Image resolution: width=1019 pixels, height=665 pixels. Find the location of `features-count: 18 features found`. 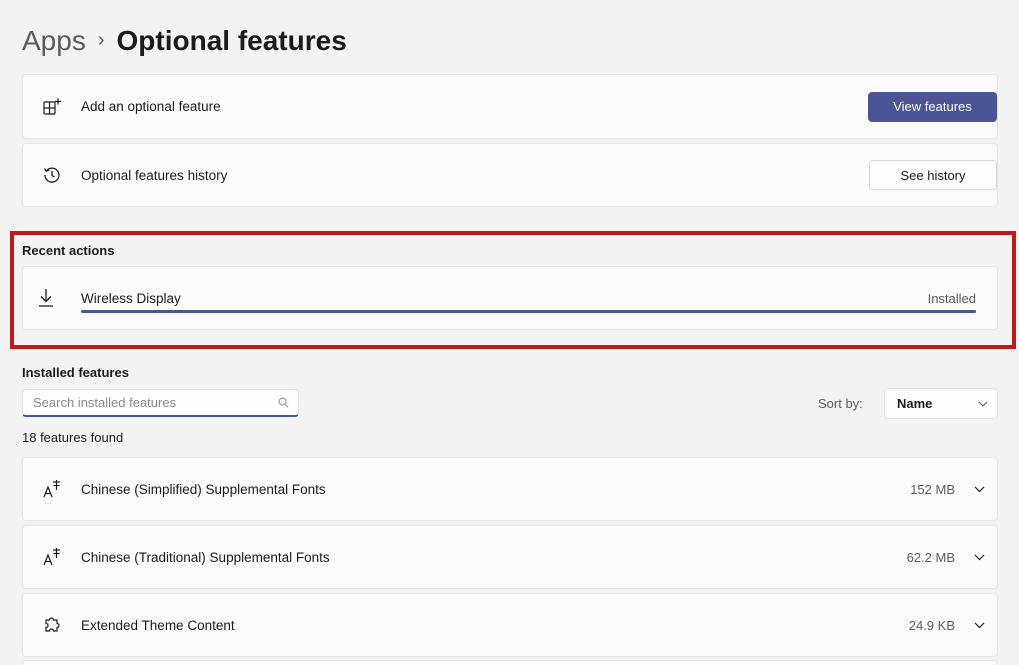

features-count: 18 features found is located at coordinates (73, 437).